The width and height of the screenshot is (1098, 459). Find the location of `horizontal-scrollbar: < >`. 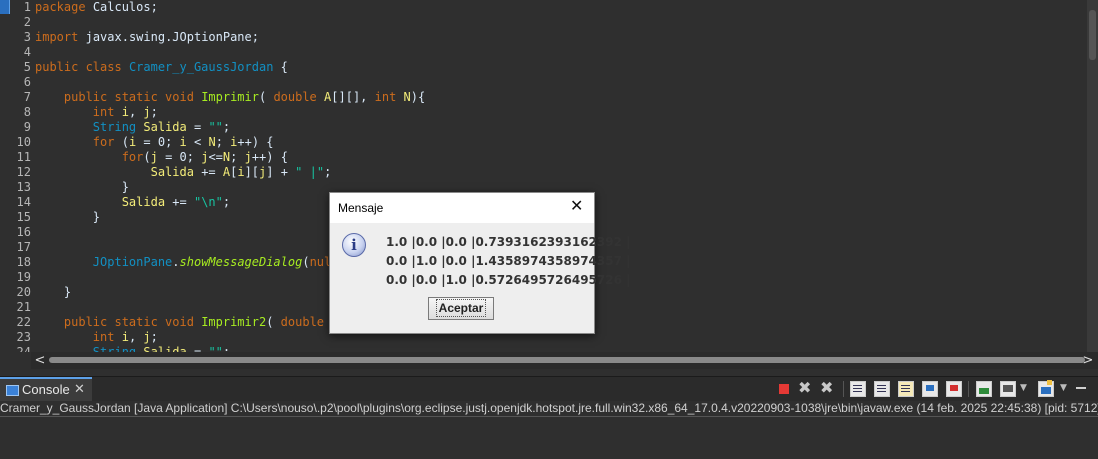

horizontal-scrollbar: < > is located at coordinates (564, 360).